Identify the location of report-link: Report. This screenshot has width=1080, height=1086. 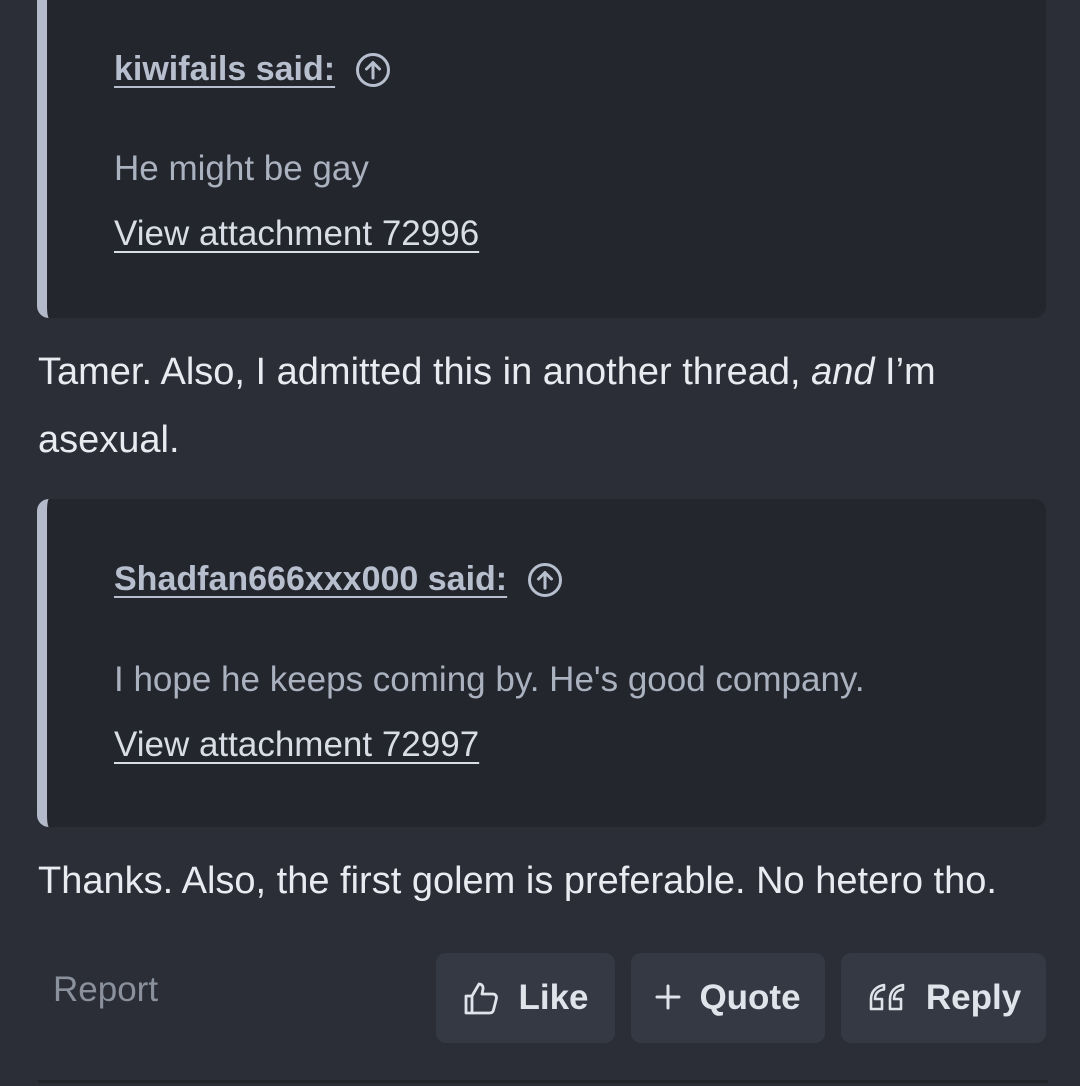
(105, 990).